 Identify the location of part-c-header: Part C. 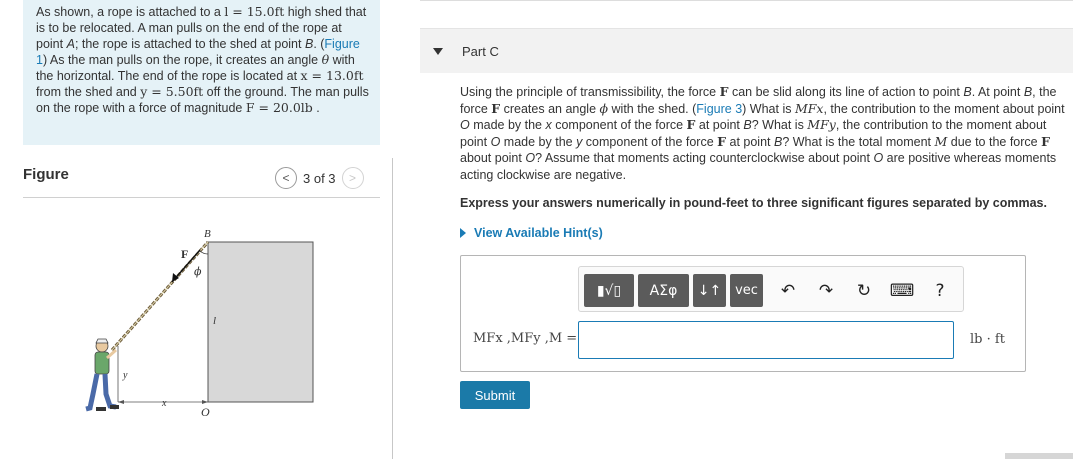
(746, 50).